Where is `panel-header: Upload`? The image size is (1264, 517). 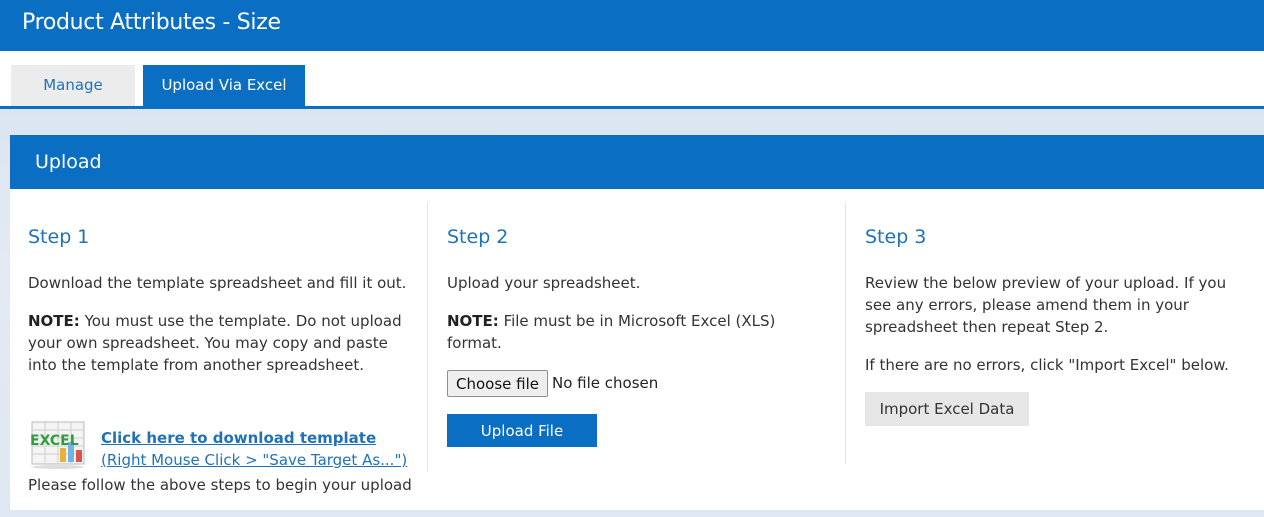
panel-header: Upload is located at coordinates (637, 162).